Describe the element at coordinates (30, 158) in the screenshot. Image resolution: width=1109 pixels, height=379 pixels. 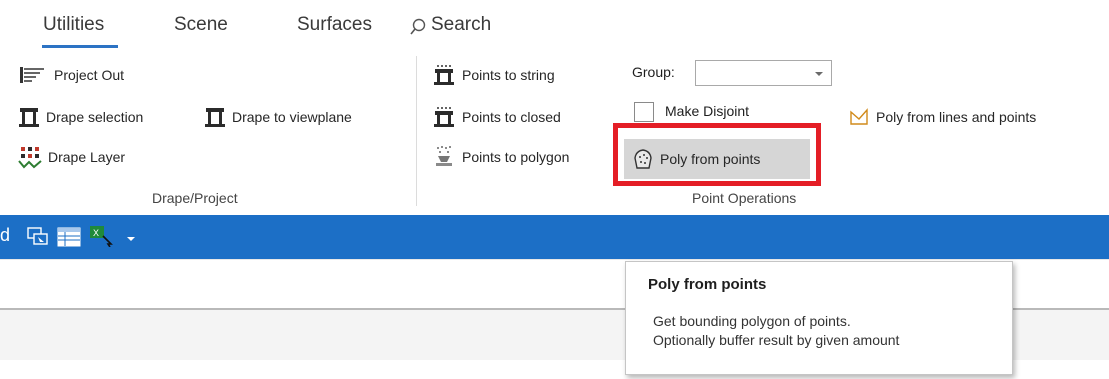
I see `drape-layer-icon` at that location.